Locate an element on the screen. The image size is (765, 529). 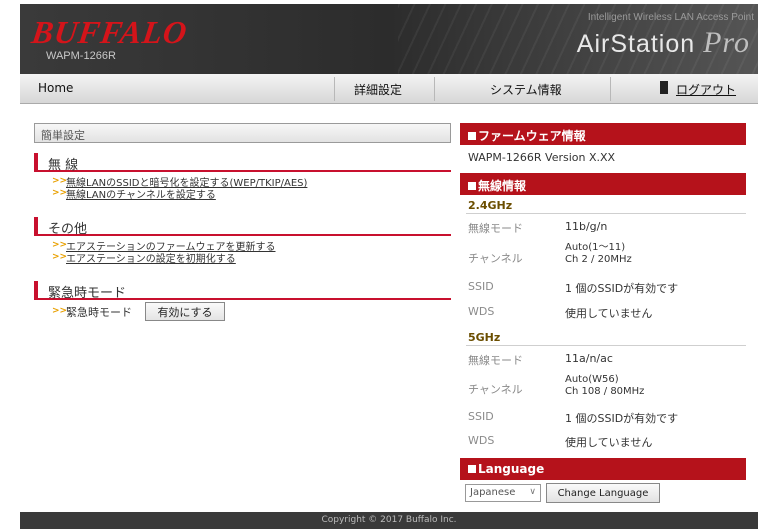
airstation-brand: AirStation Pro is located at coordinates (663, 43).